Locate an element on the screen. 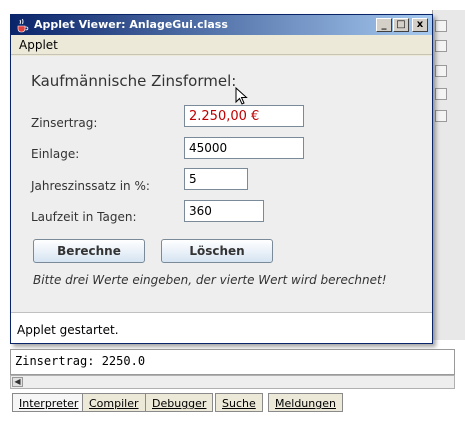 Image resolution: width=465 pixels, height=430 pixels. console-text: Zinsertrag: 2250.0 is located at coordinates (80, 361).